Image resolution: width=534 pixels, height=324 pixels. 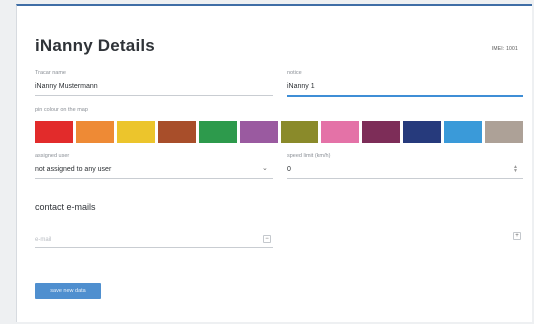 What do you see at coordinates (294, 73) in the screenshot?
I see `notice-label: notice` at bounding box center [294, 73].